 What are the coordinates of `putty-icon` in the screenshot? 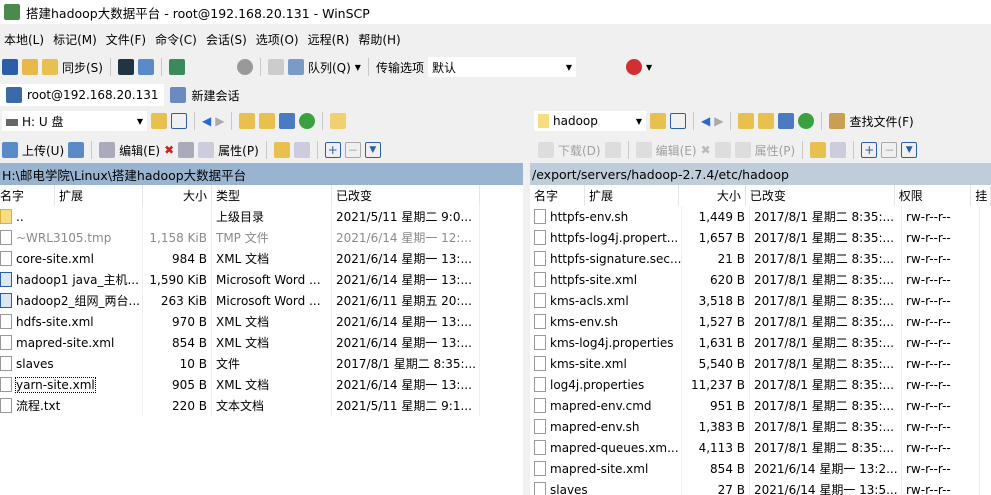 It's located at (145, 67).